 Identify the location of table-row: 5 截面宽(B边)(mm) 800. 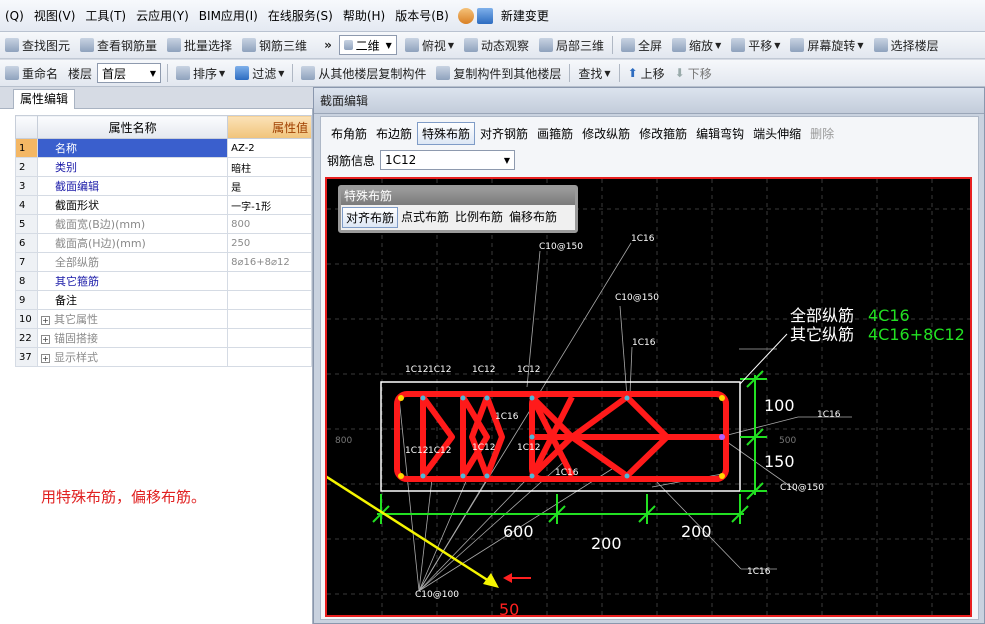
(163, 224).